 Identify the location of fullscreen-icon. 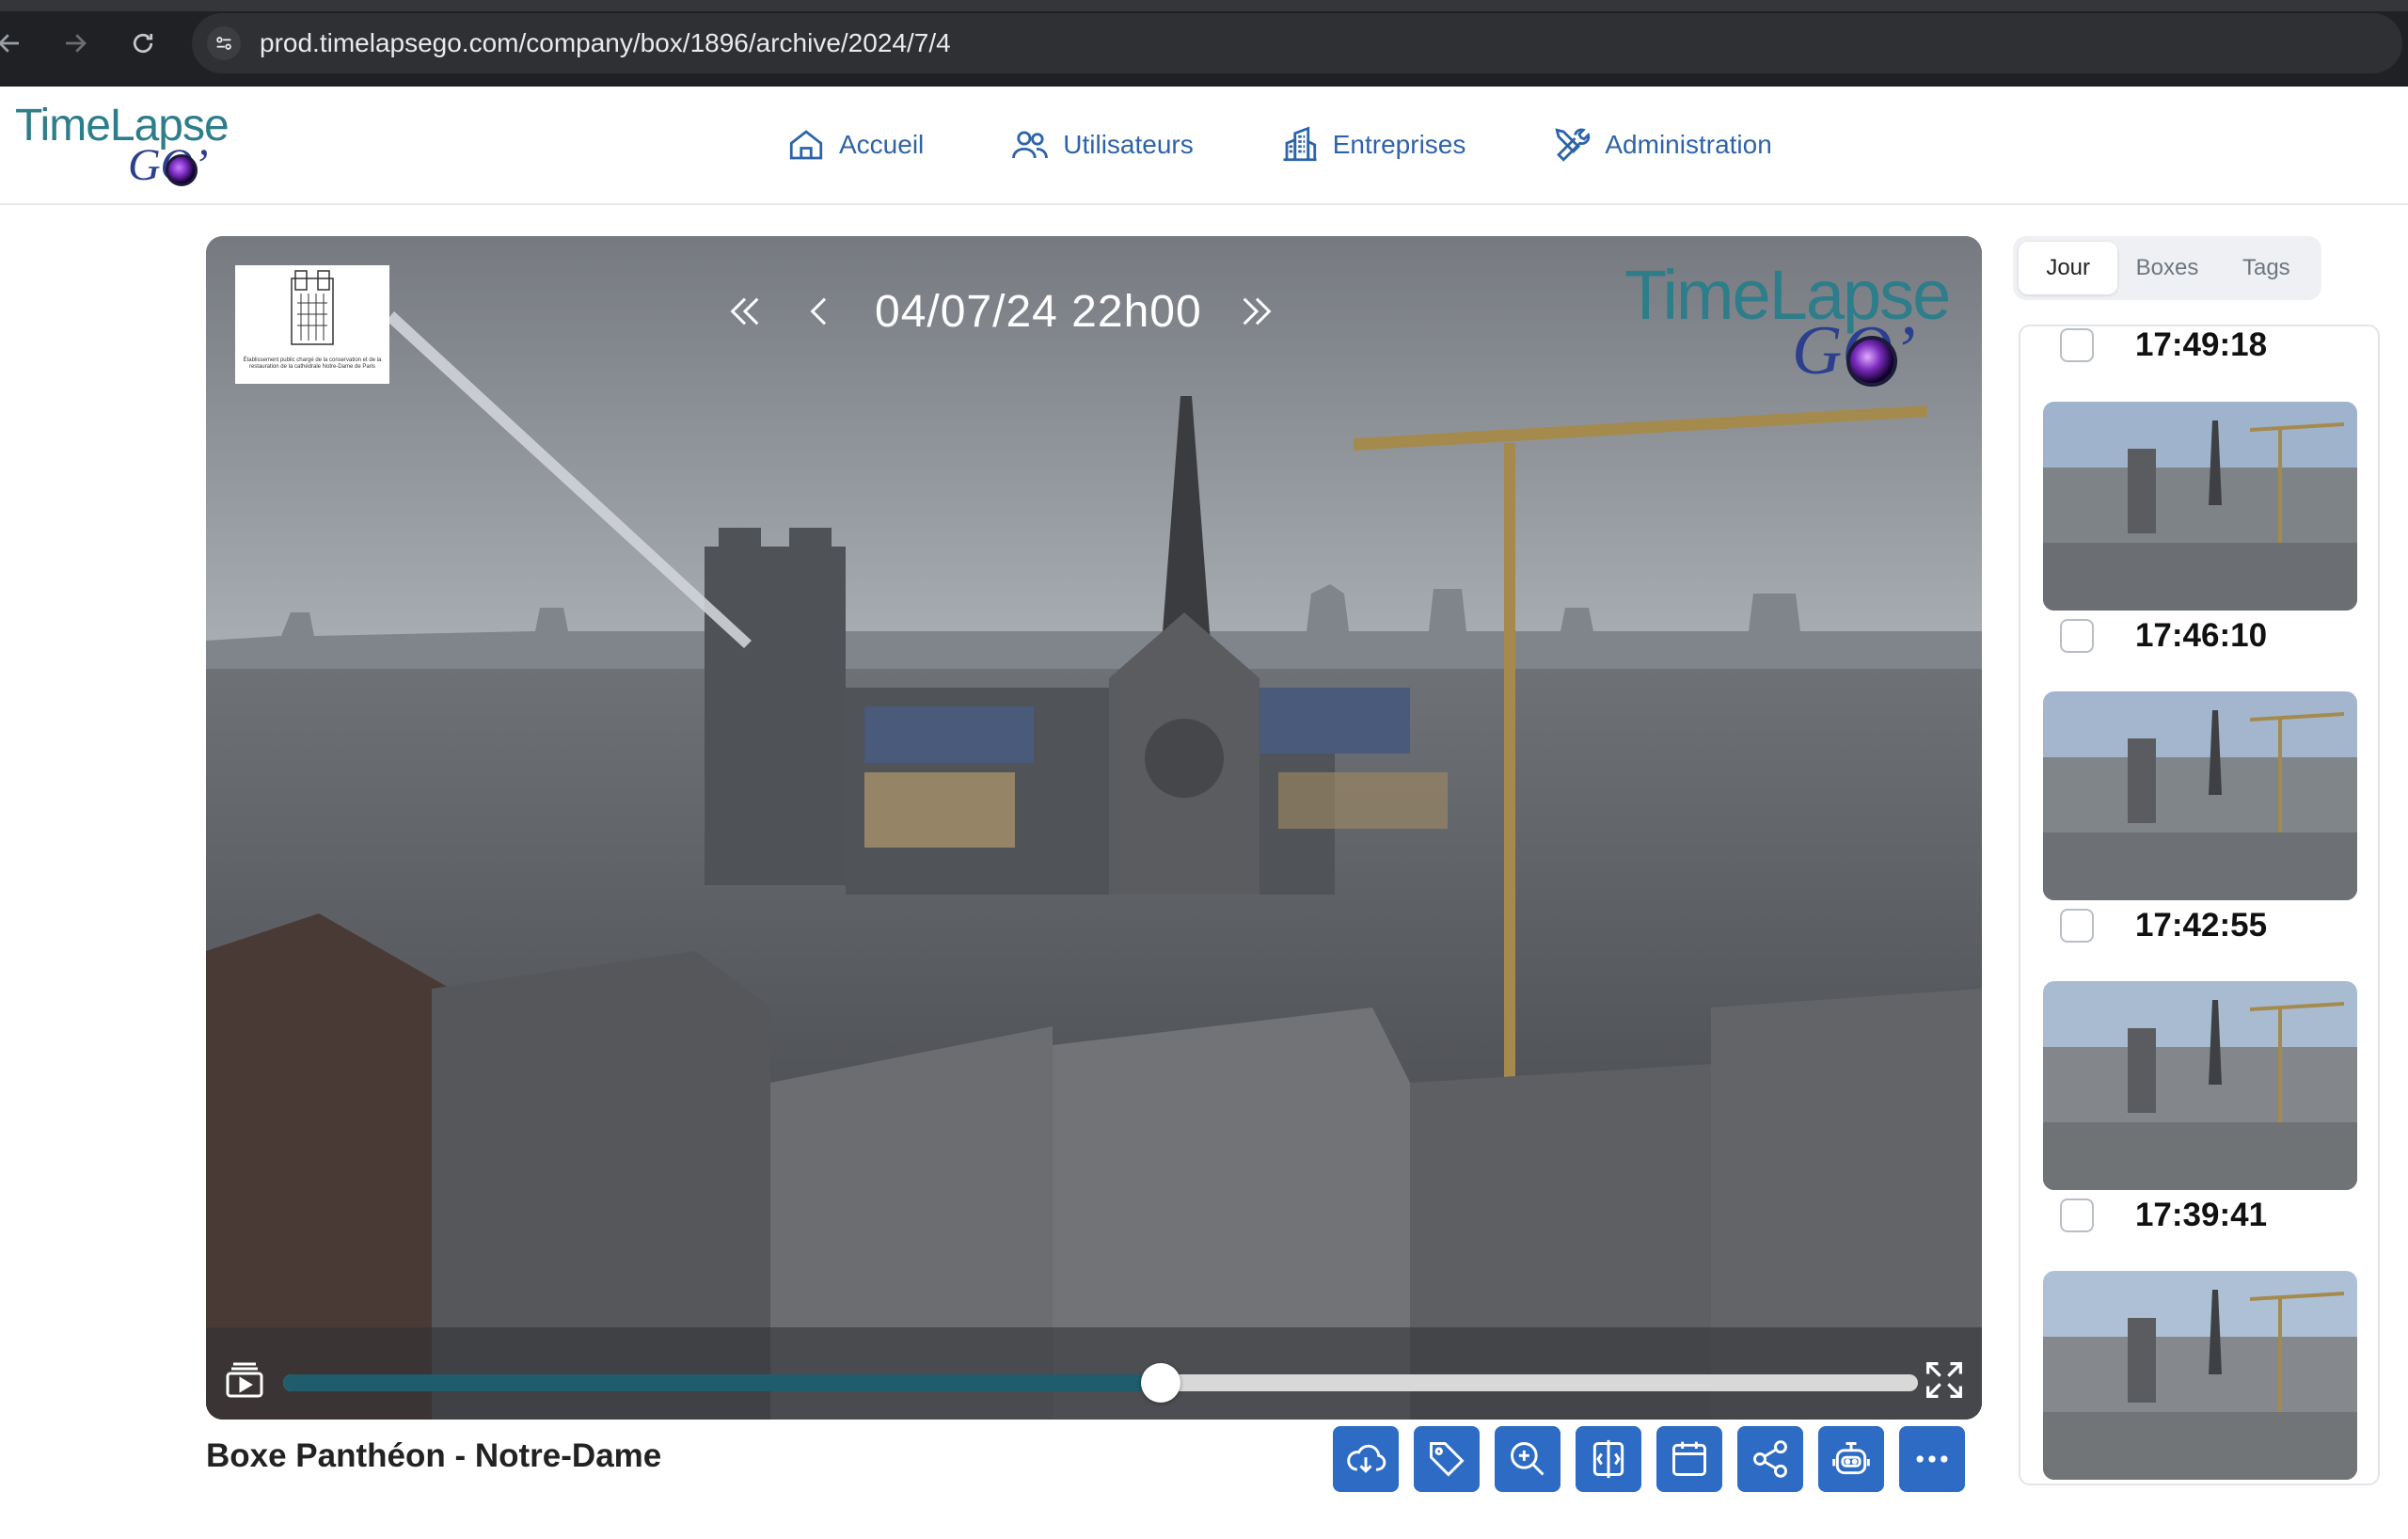
(1945, 1380).